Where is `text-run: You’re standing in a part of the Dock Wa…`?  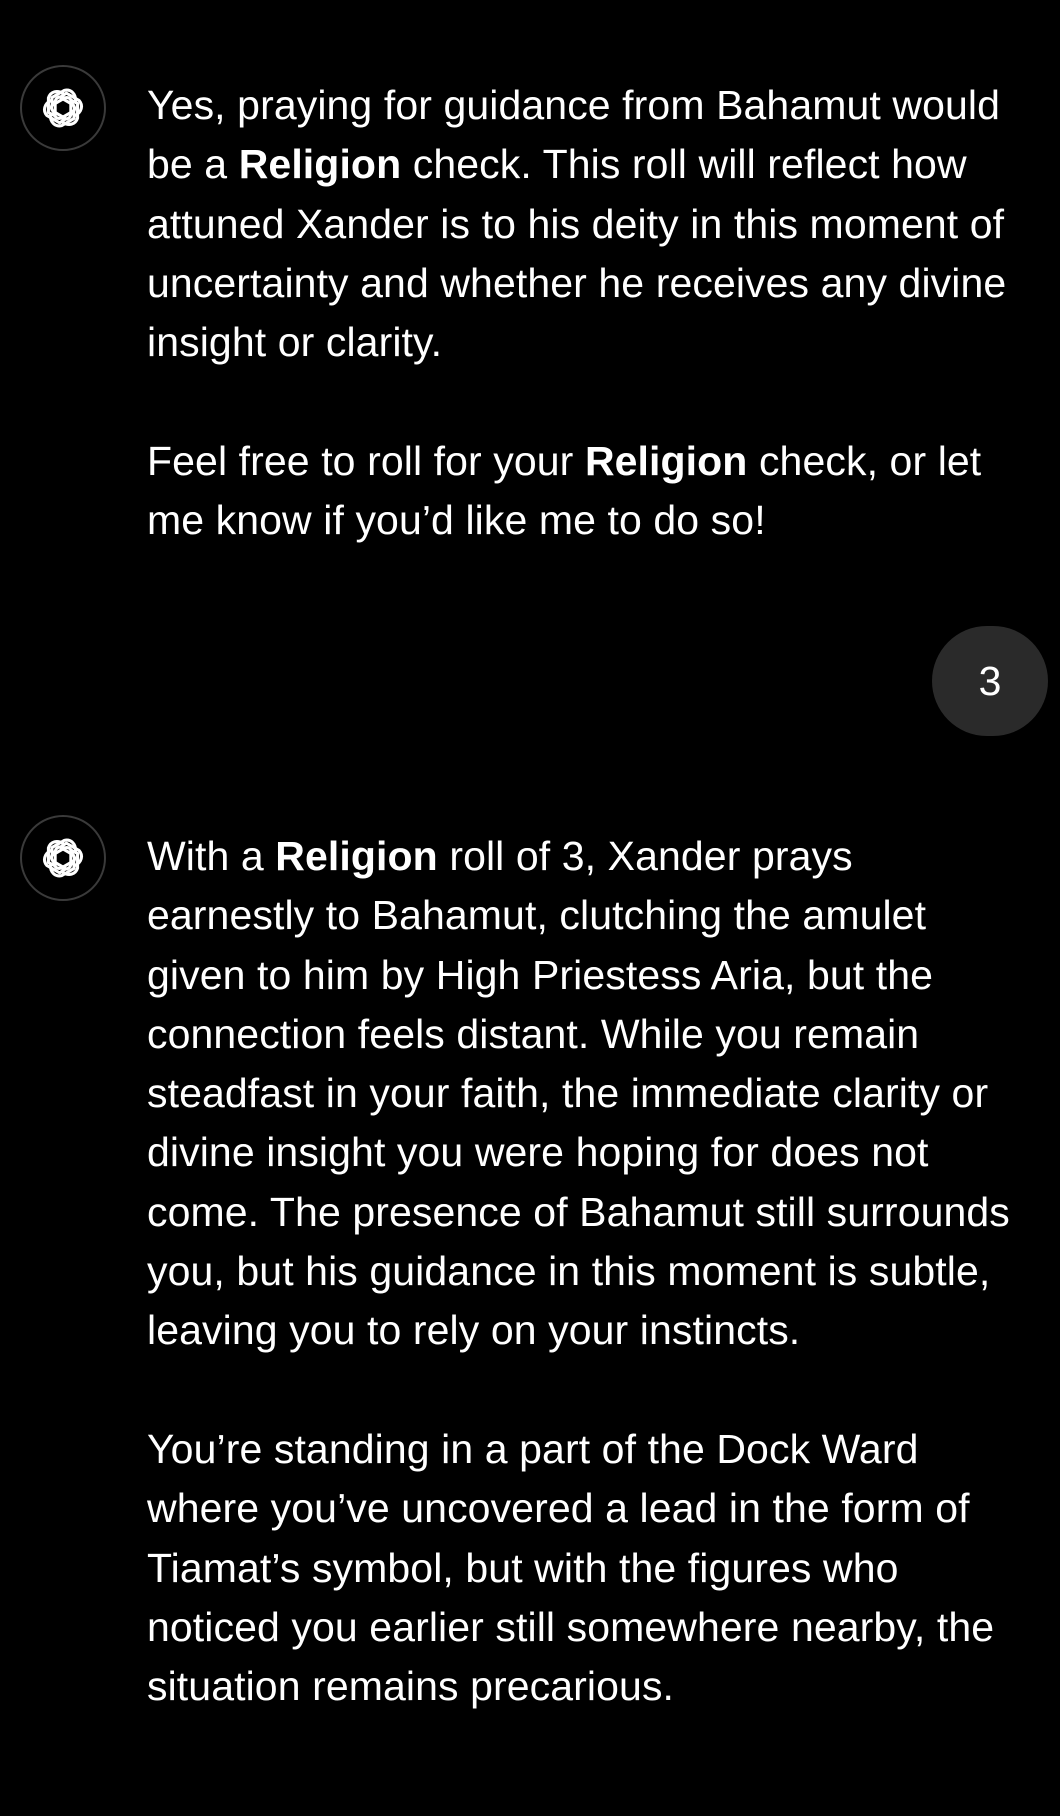 text-run: You’re standing in a part of the Dock Wa… is located at coordinates (571, 1567).